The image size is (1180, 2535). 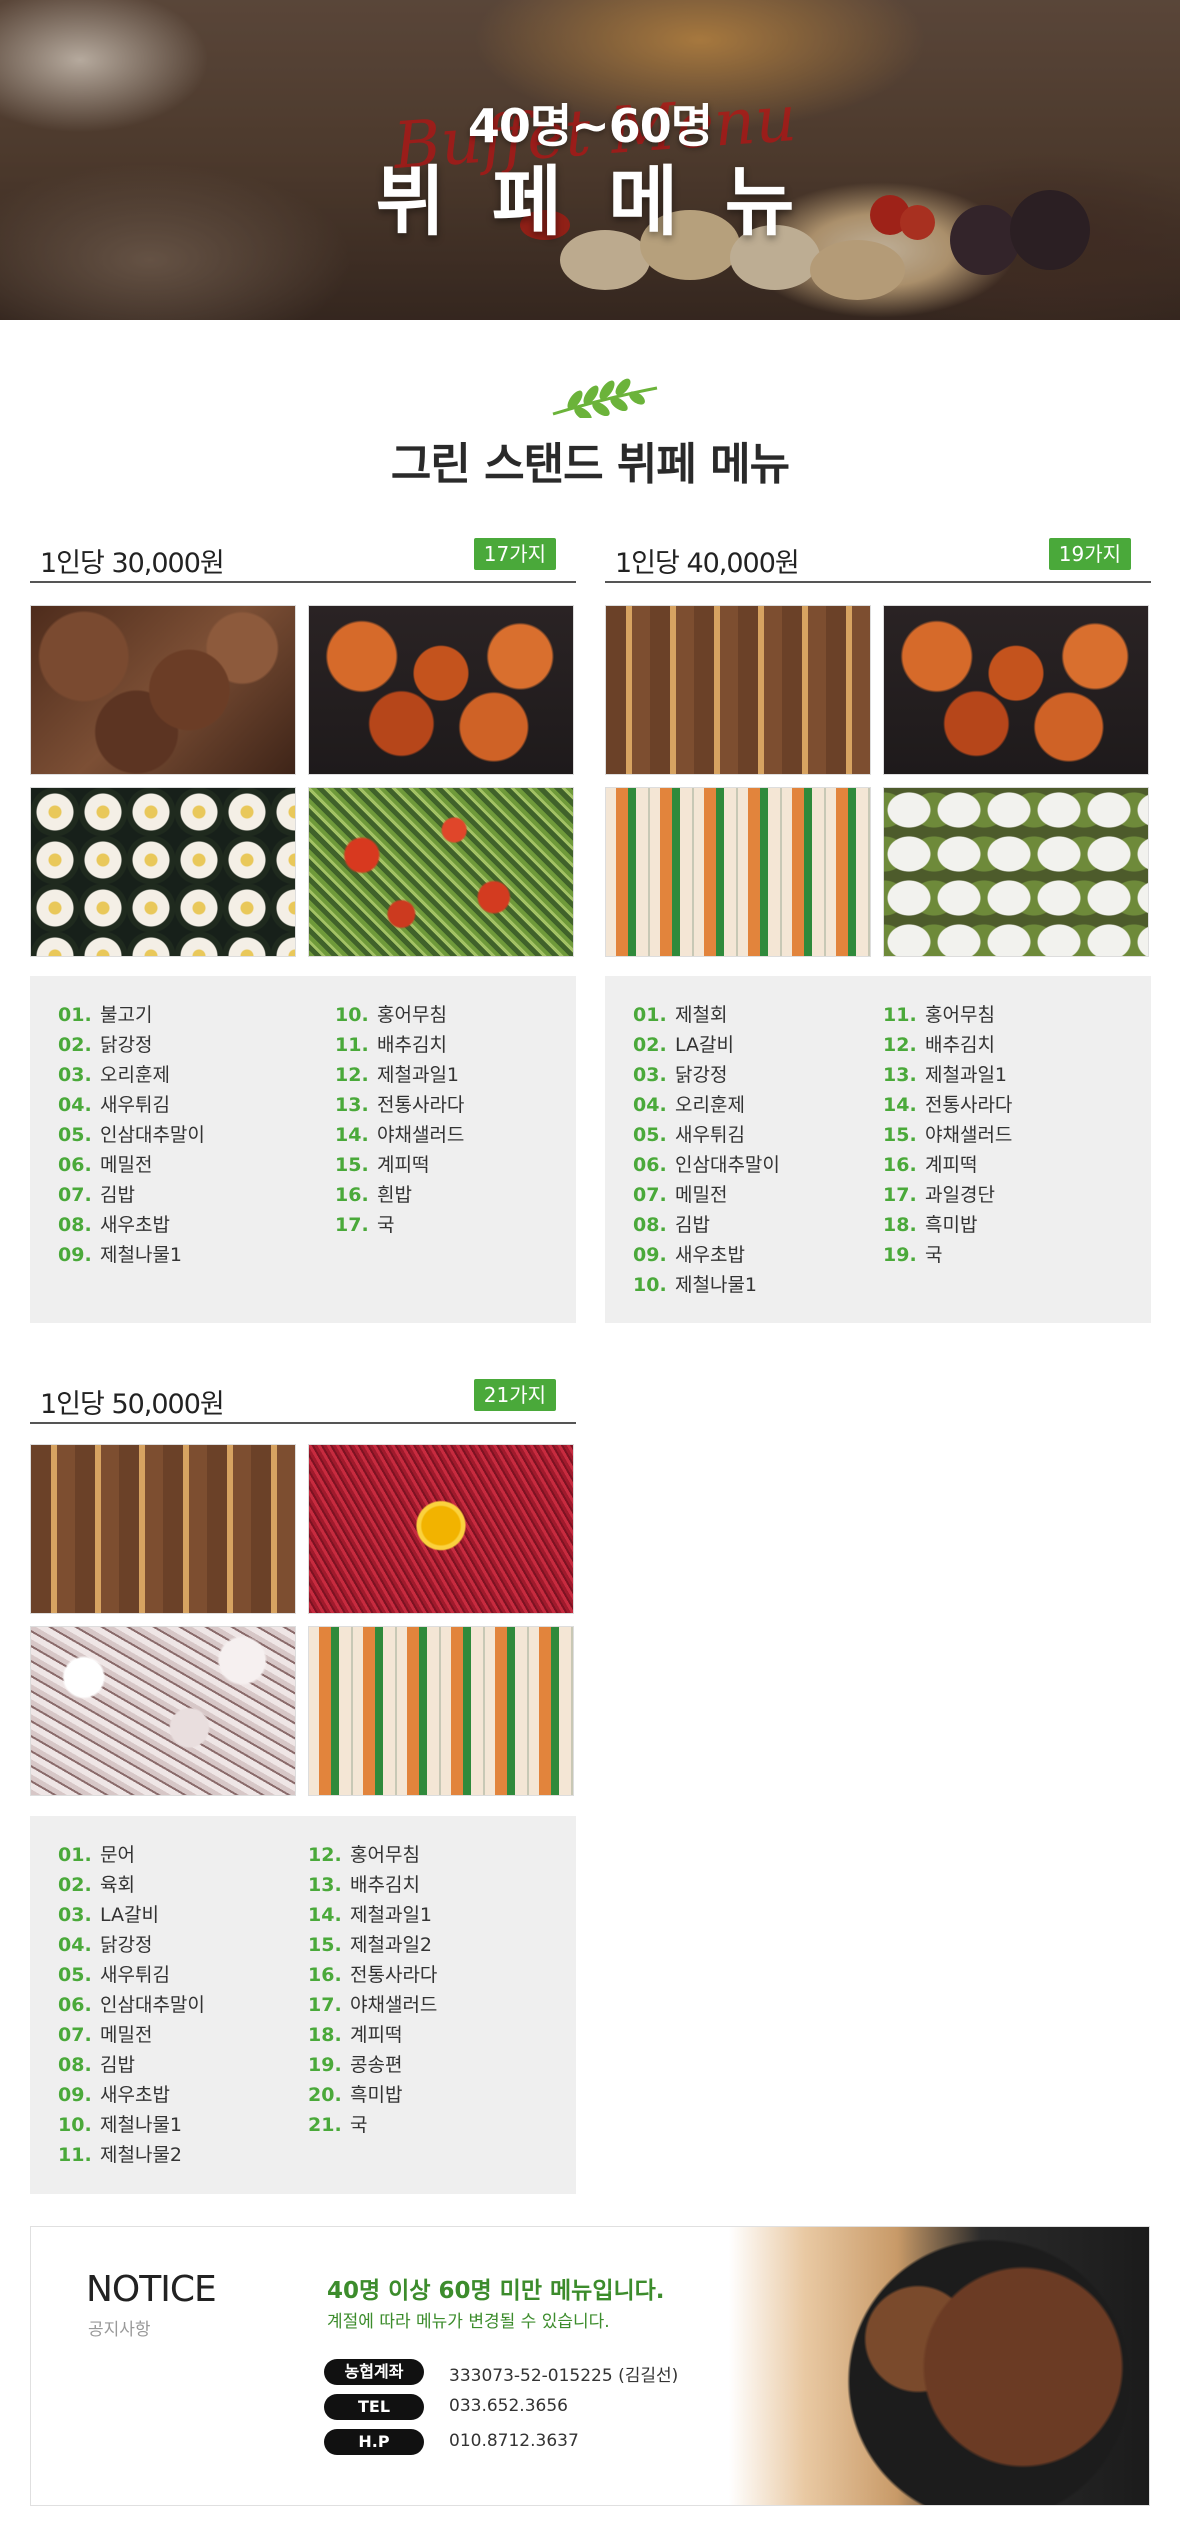 What do you see at coordinates (382, 1165) in the screenshot?
I see `list-item: 15. 계피떡` at bounding box center [382, 1165].